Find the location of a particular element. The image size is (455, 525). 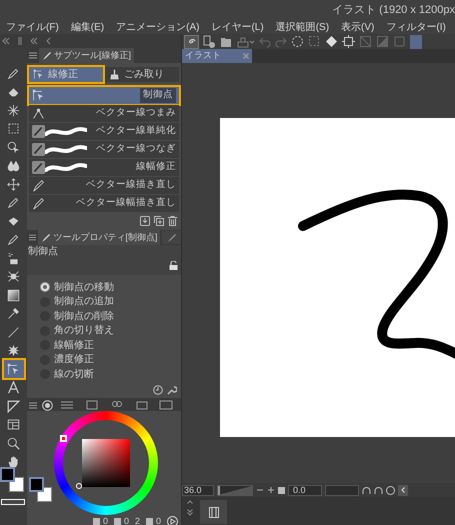

collapse-button is located at coordinates (403, 490).